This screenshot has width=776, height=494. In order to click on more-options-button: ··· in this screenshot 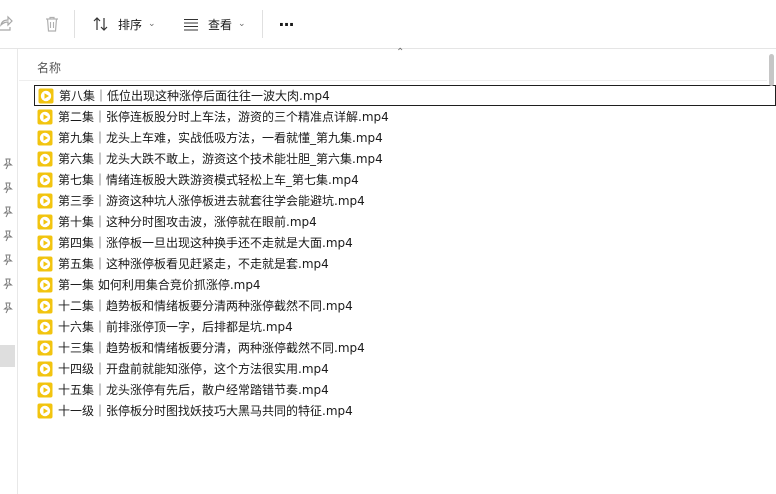, I will do `click(286, 24)`.